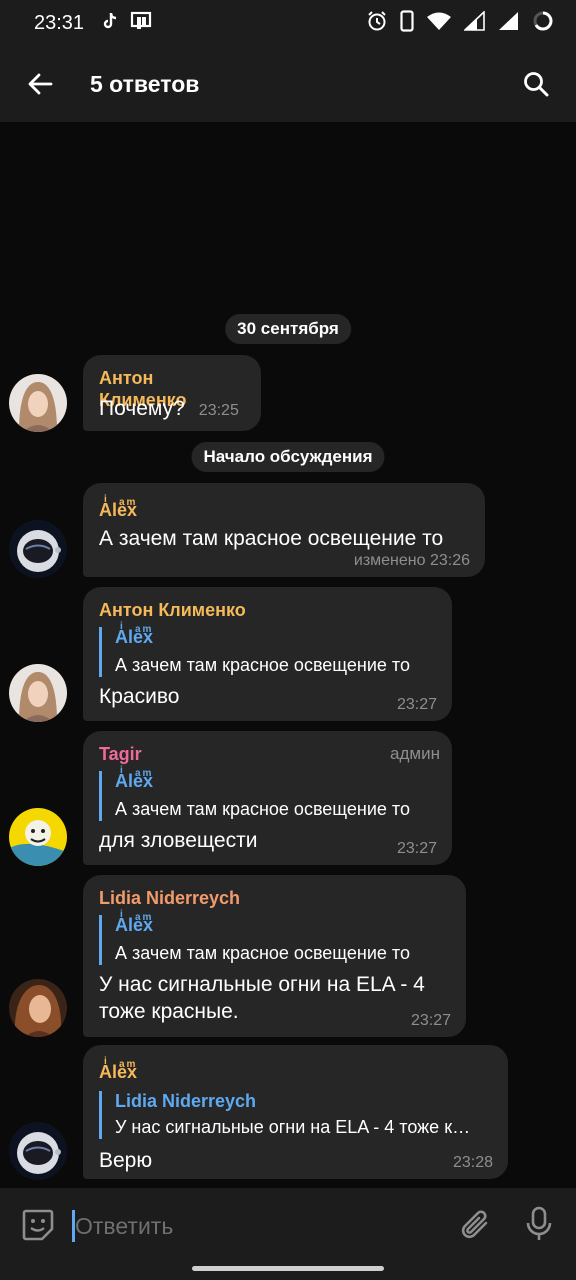 This screenshot has width=576, height=1280. I want to click on message-text: Верю, so click(126, 1160).